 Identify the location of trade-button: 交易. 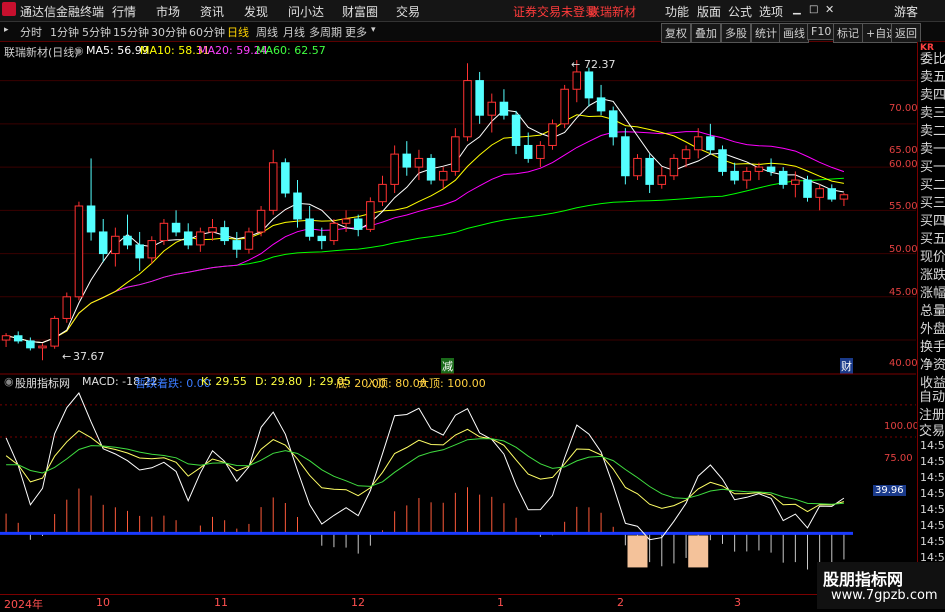
(932, 429).